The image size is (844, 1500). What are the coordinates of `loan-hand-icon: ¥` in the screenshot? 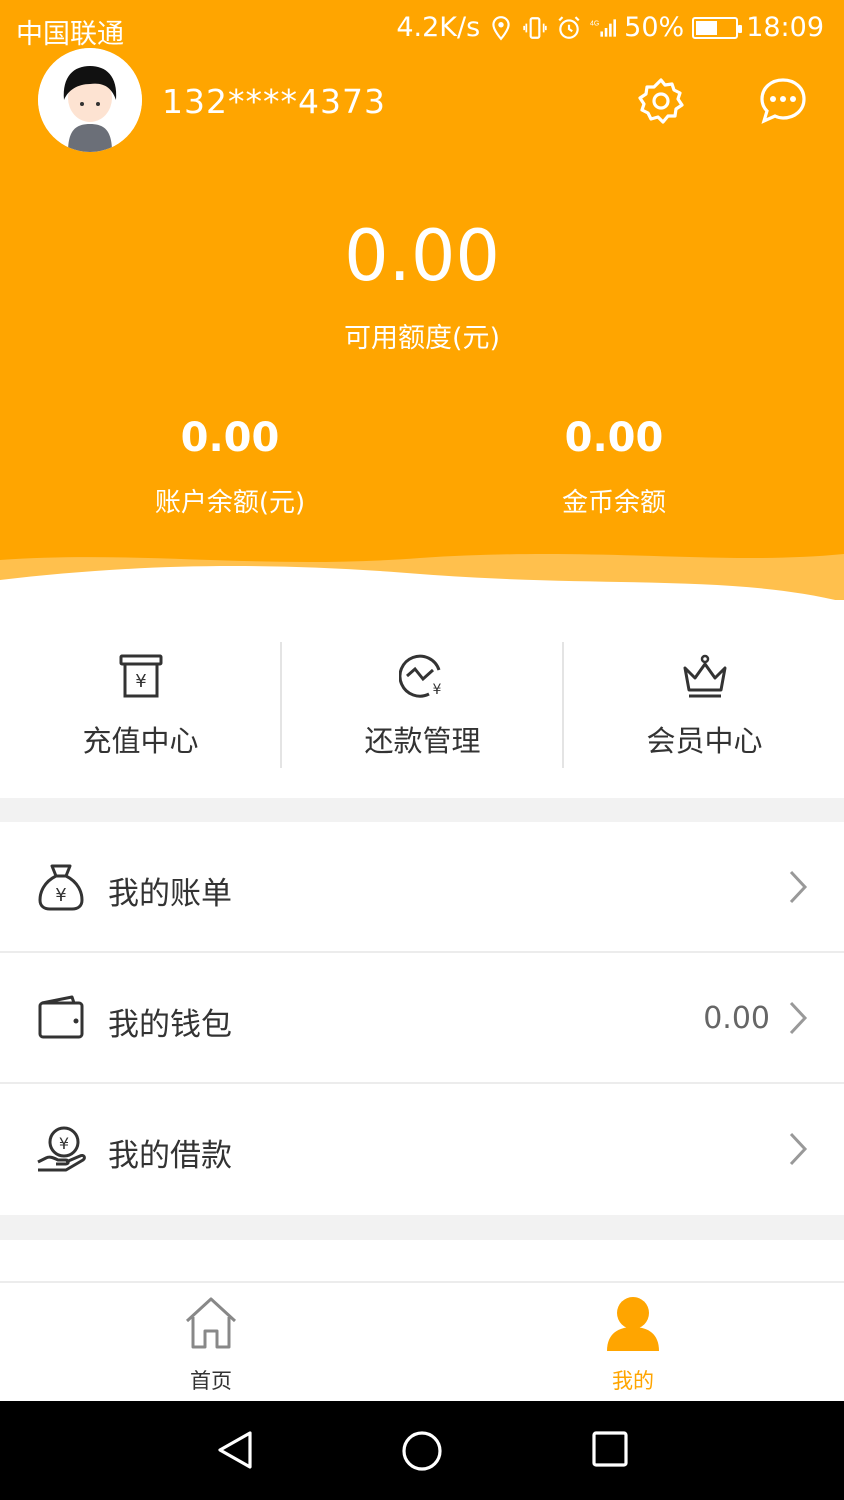 It's located at (61, 1149).